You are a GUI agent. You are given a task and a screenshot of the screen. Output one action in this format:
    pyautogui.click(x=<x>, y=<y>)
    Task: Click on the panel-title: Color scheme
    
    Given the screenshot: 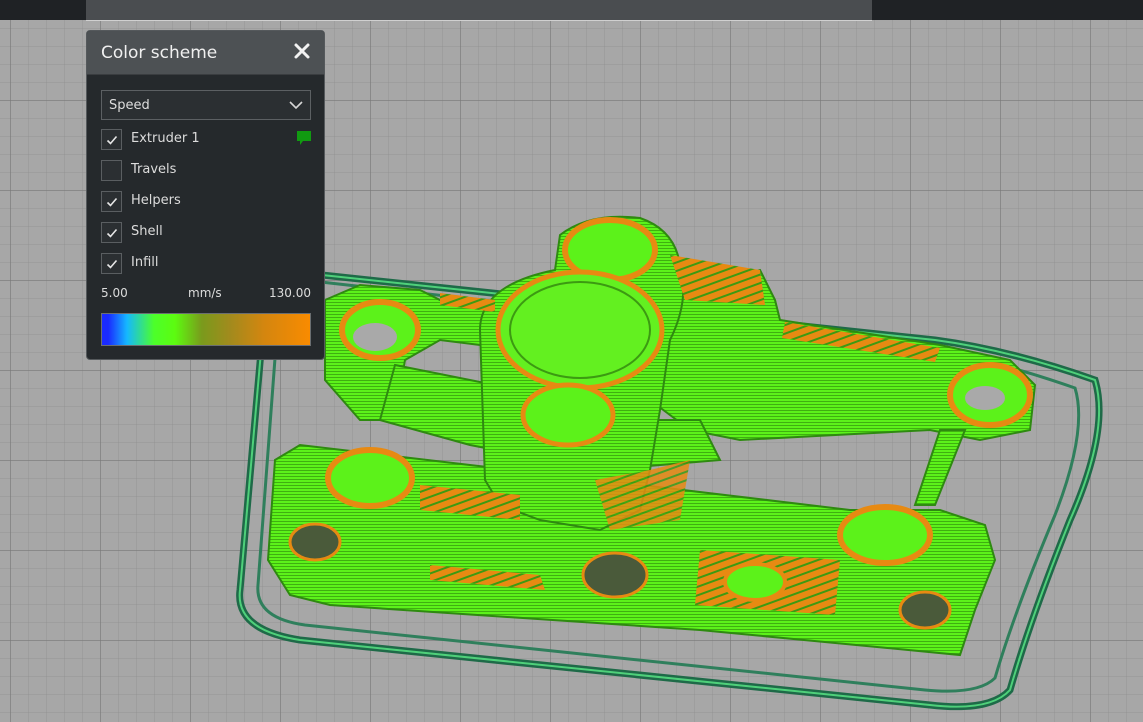 What is the action you would take?
    pyautogui.click(x=159, y=53)
    